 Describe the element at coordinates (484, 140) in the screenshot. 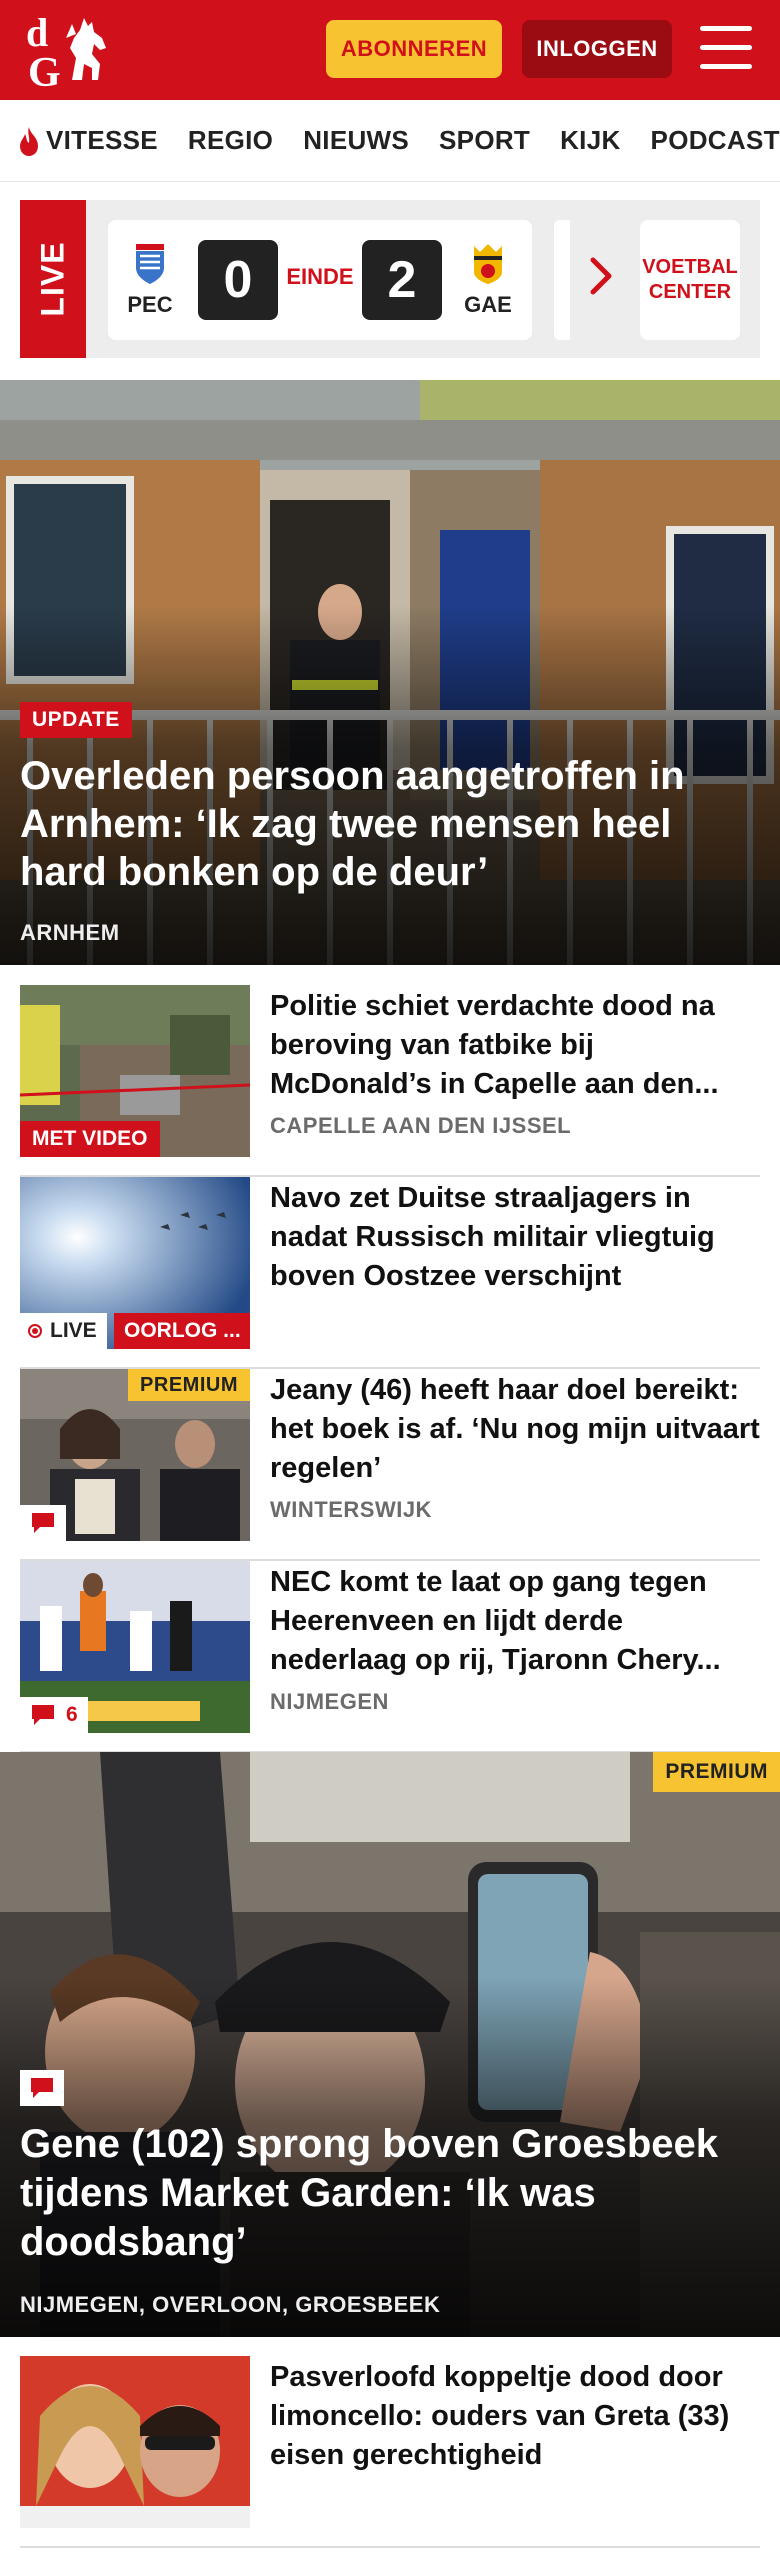

I see `nav-item-sport: SPORT` at that location.